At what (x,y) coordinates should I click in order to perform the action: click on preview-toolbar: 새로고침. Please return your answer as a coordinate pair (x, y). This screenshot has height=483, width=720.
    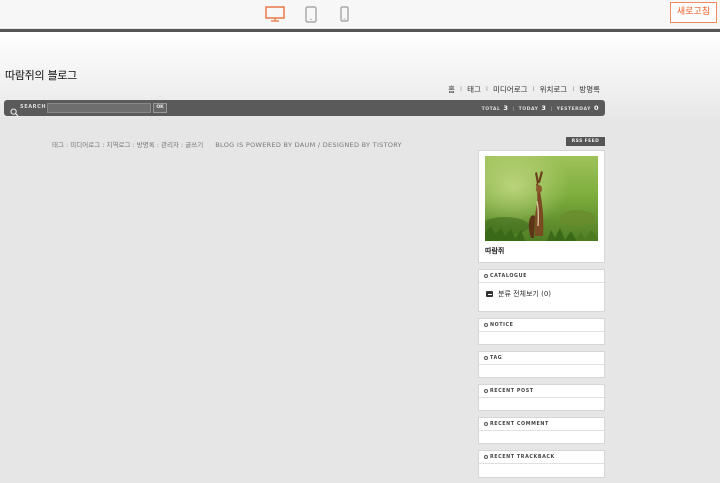
    Looking at the image, I should click on (360, 14).